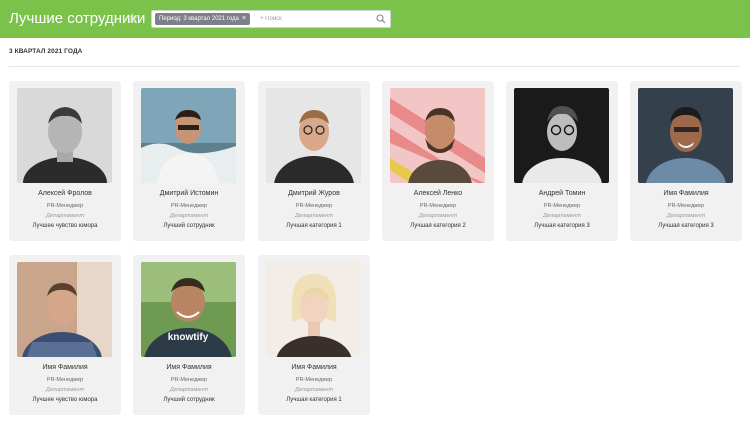 The height and width of the screenshot is (424, 750). What do you see at coordinates (374, 66) in the screenshot?
I see `divider` at bounding box center [374, 66].